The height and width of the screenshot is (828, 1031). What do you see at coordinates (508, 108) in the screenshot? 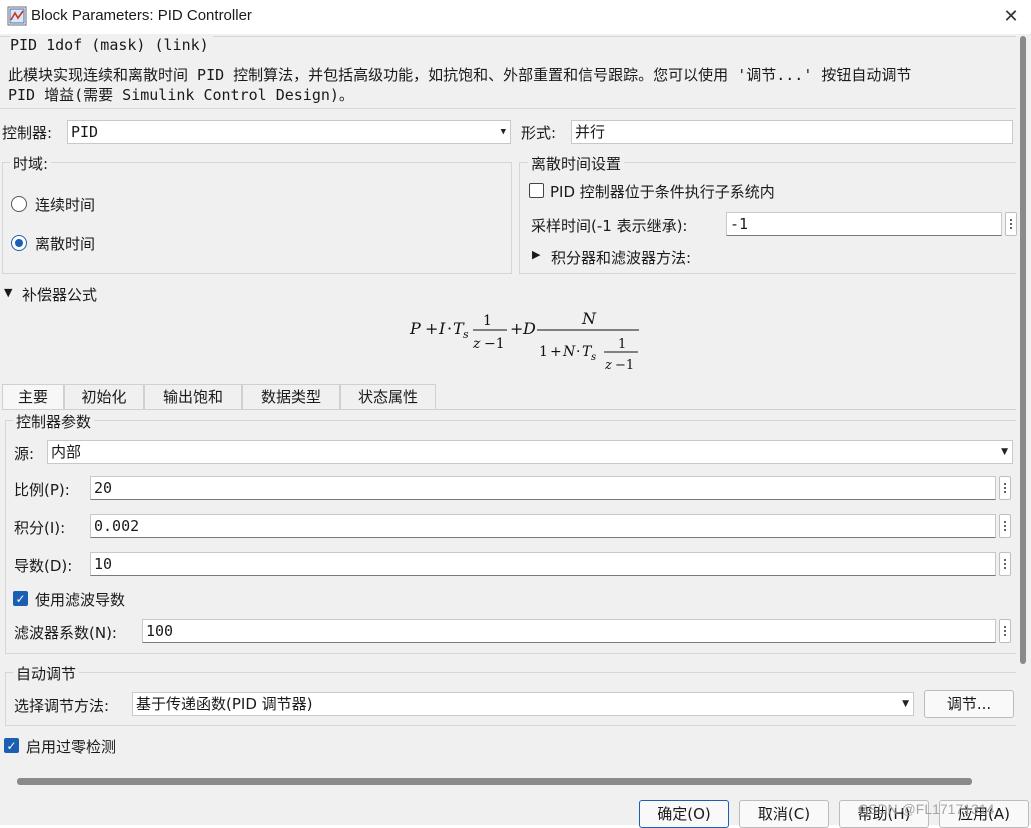
I see `divider` at bounding box center [508, 108].